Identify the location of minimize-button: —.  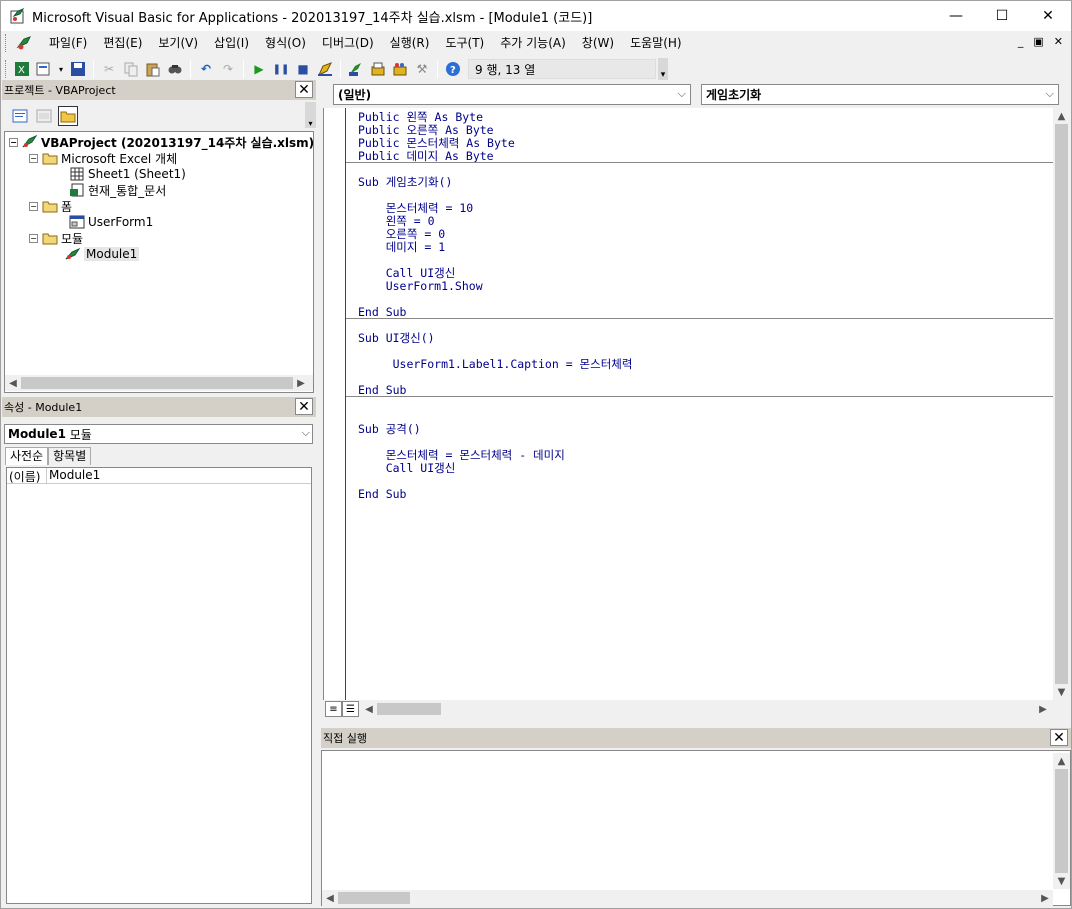
(956, 16).